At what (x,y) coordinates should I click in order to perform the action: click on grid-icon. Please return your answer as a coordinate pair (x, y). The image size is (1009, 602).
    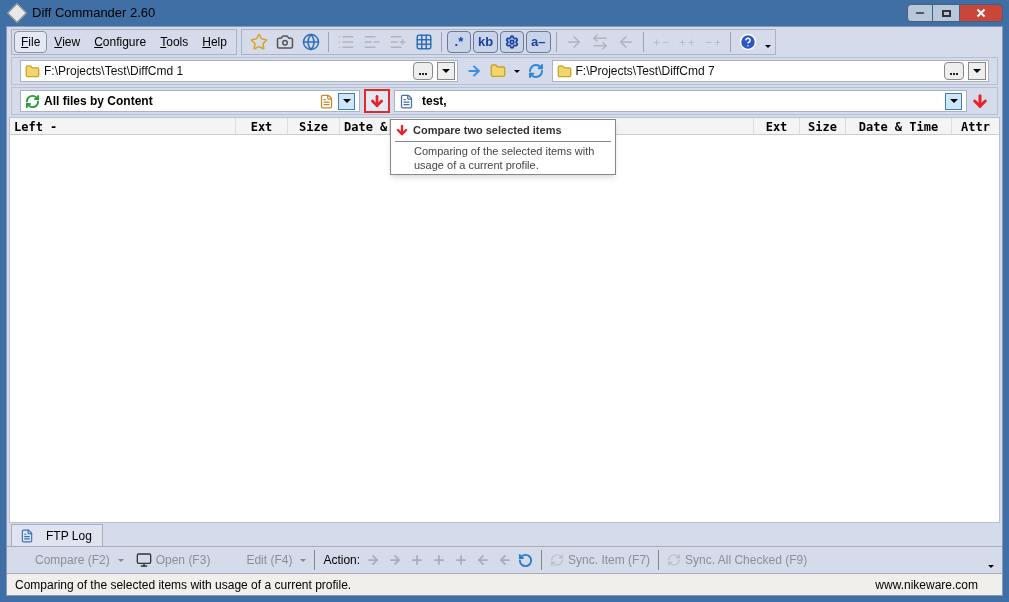
    Looking at the image, I should click on (423, 42).